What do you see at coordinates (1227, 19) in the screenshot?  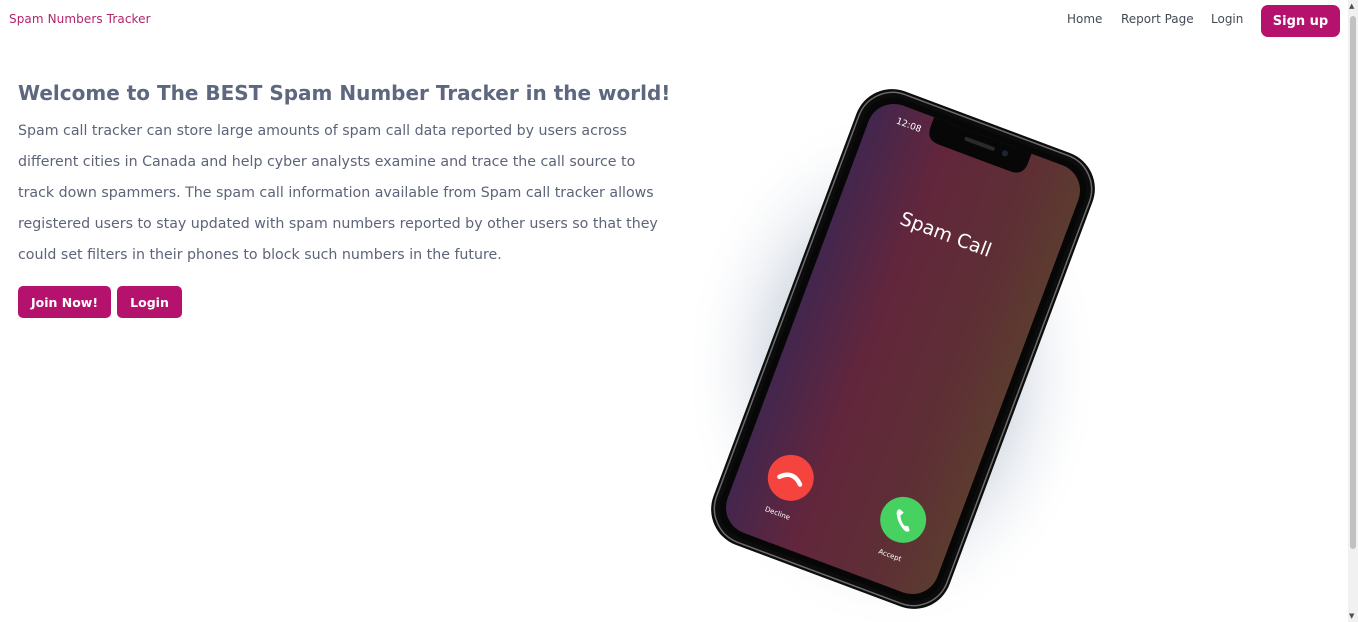 I see `nav-link-login: Login` at bounding box center [1227, 19].